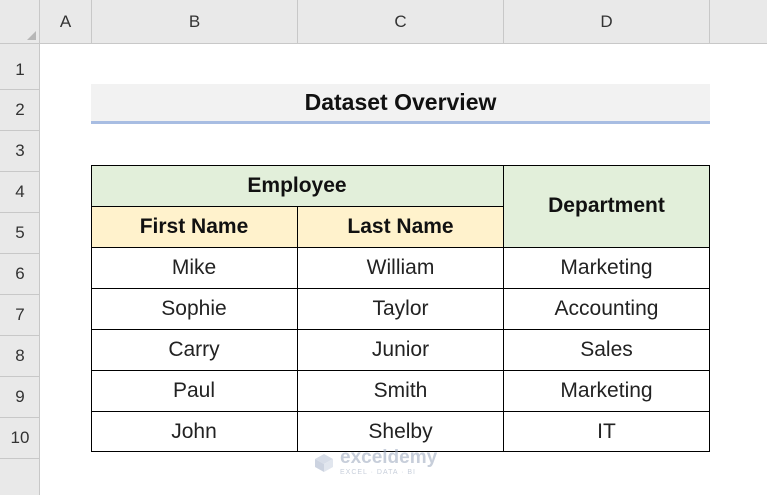  I want to click on select-all-triangle-icon, so click(31, 35).